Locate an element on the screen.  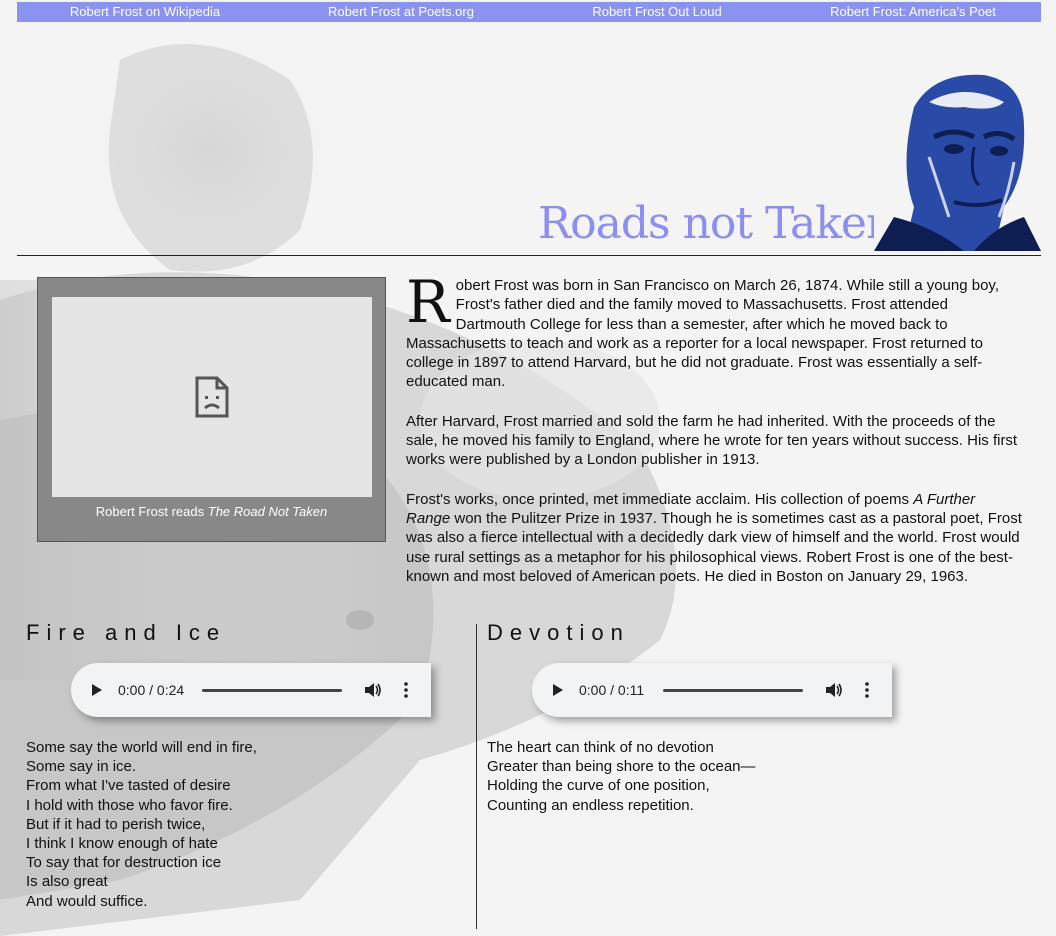
audio-time: 0:00 / 0:24 is located at coordinates (151, 690).